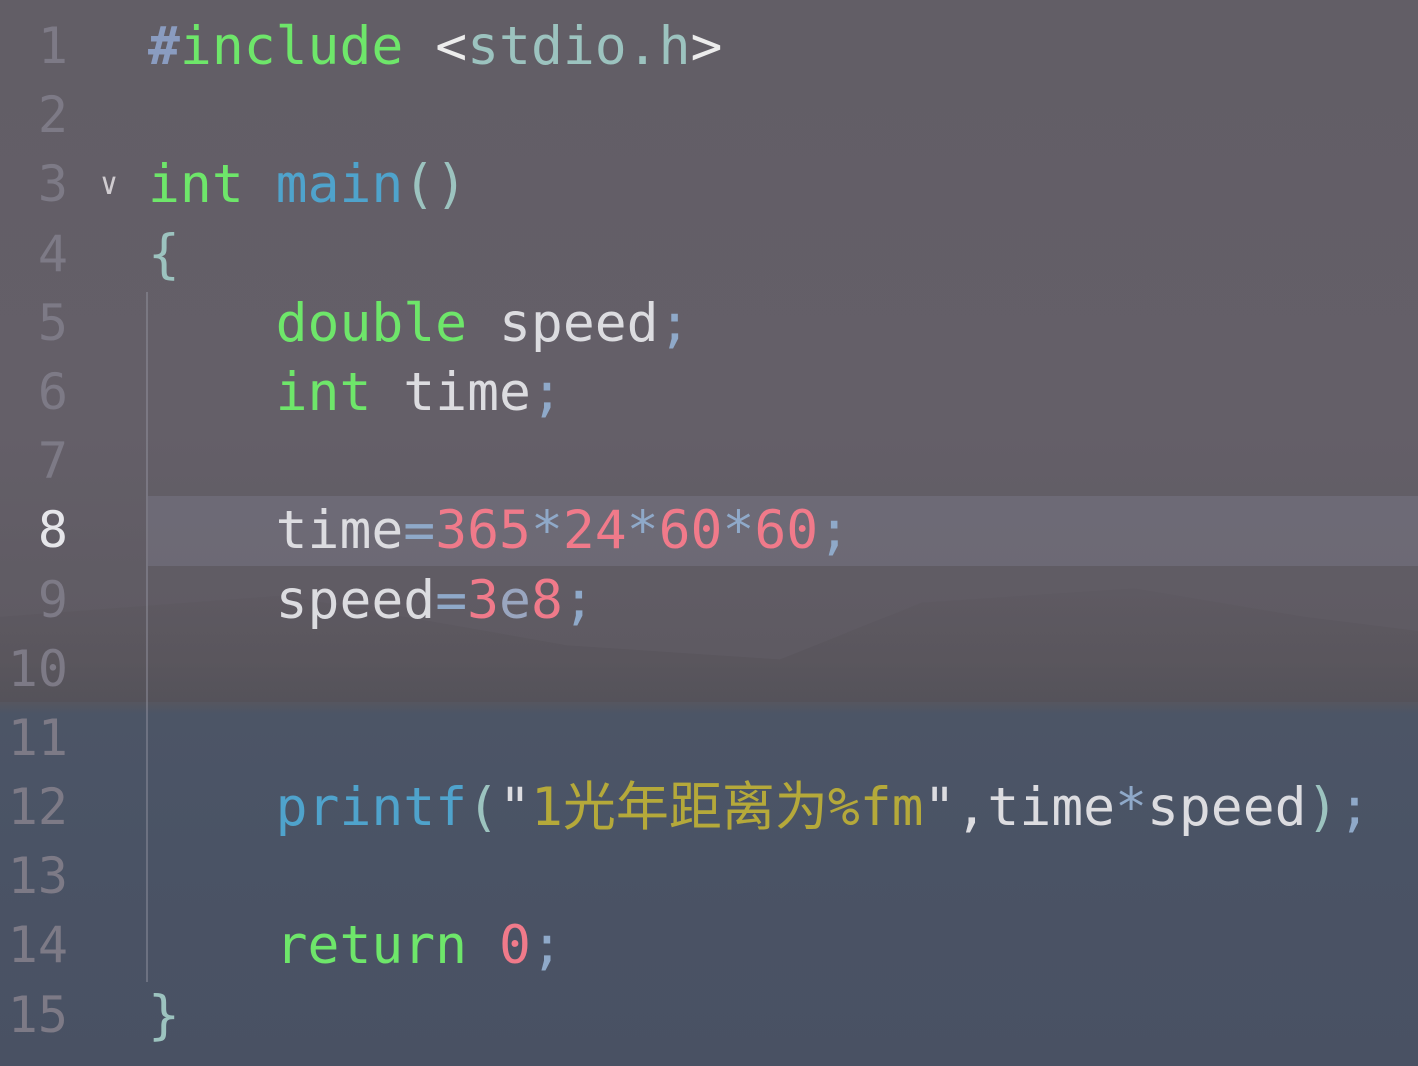  I want to click on code-token: include, so click(291, 46).